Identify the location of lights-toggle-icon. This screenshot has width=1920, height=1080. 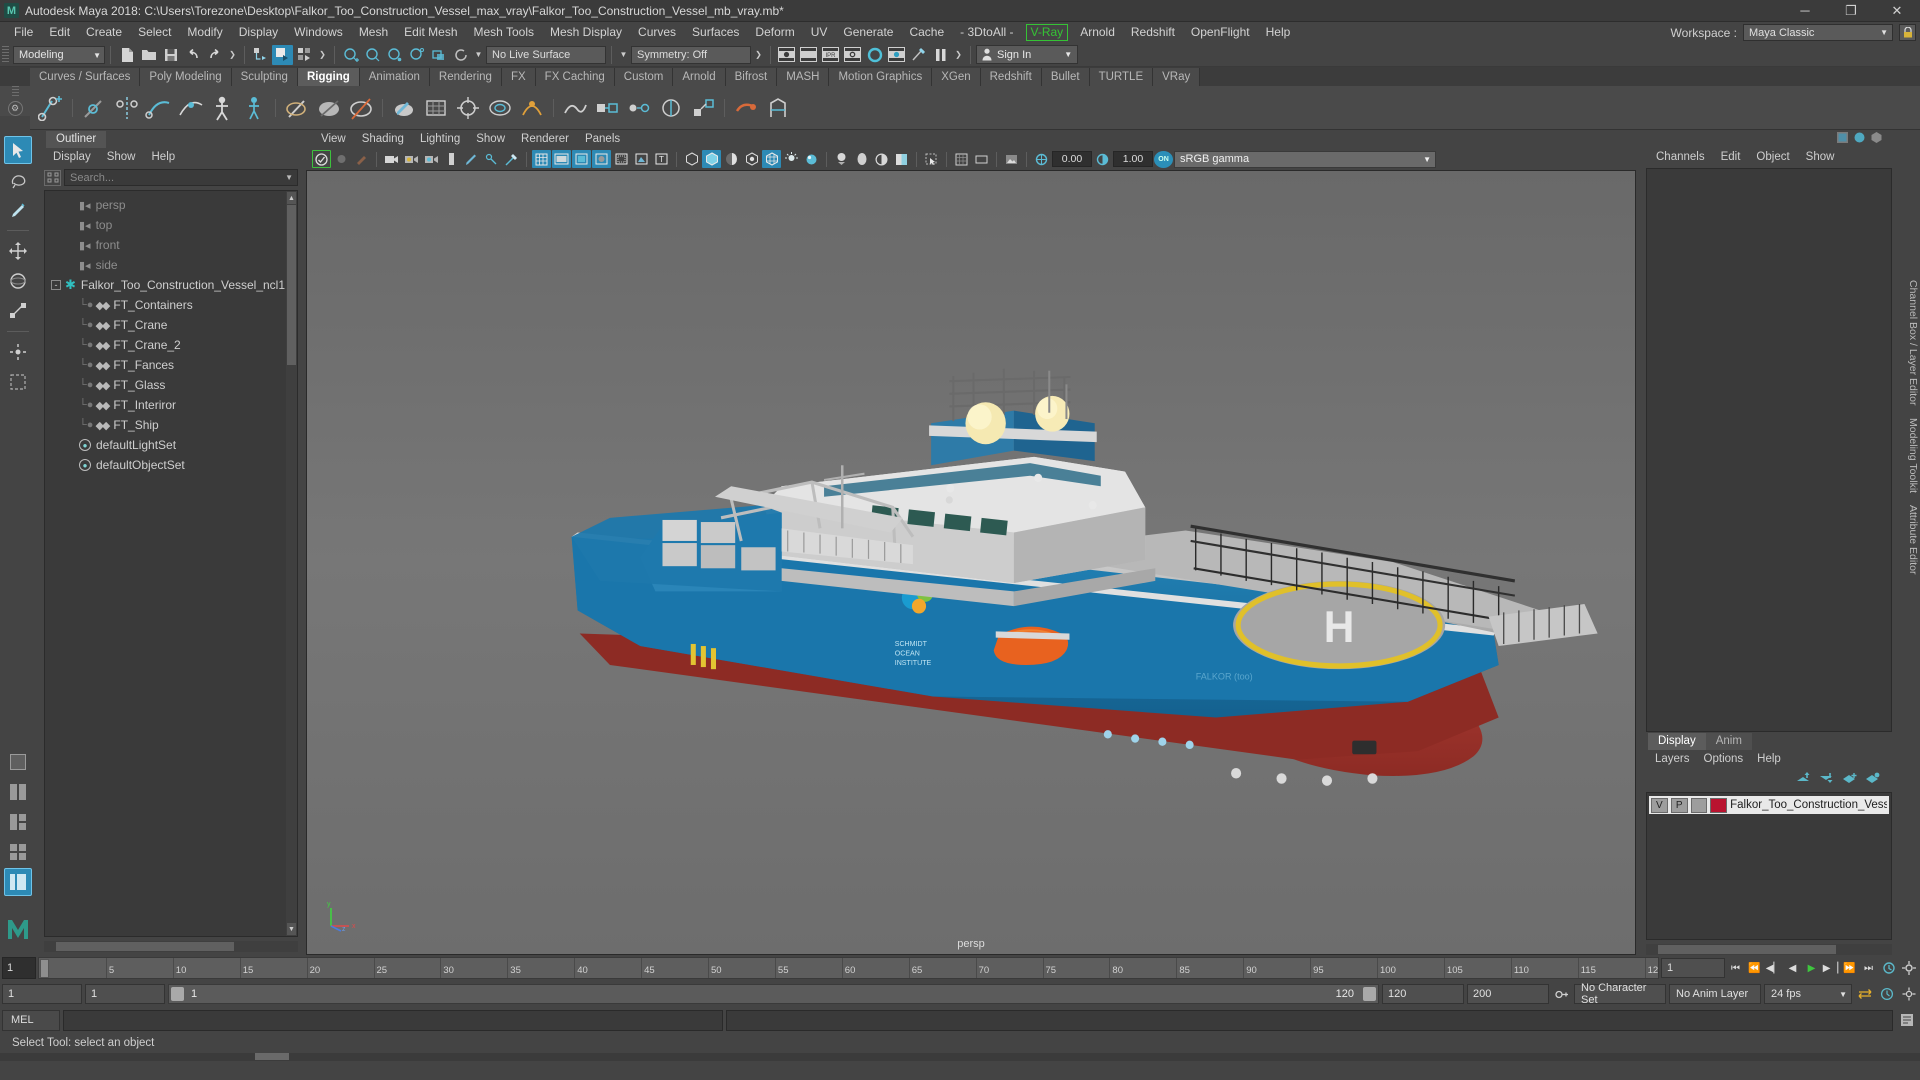
(791, 159).